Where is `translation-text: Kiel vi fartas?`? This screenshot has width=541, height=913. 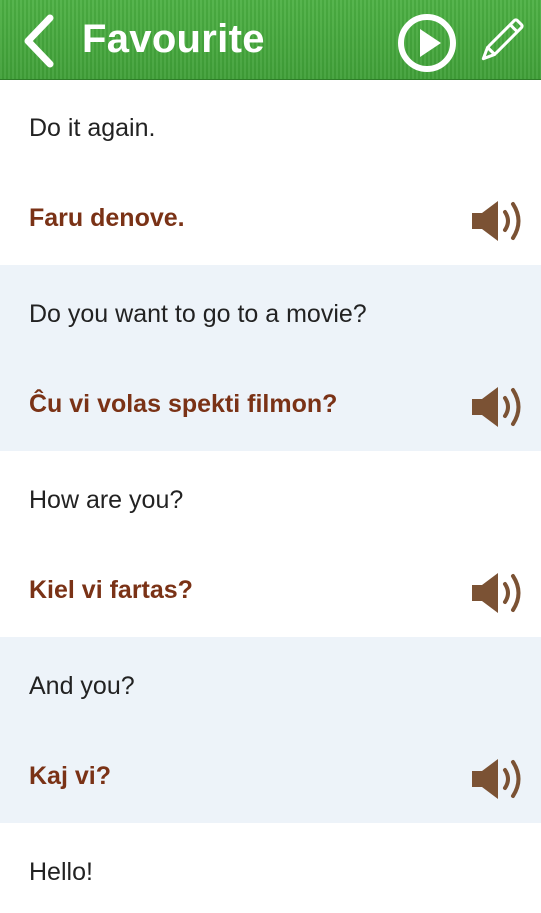
translation-text: Kiel vi fartas? is located at coordinates (111, 590).